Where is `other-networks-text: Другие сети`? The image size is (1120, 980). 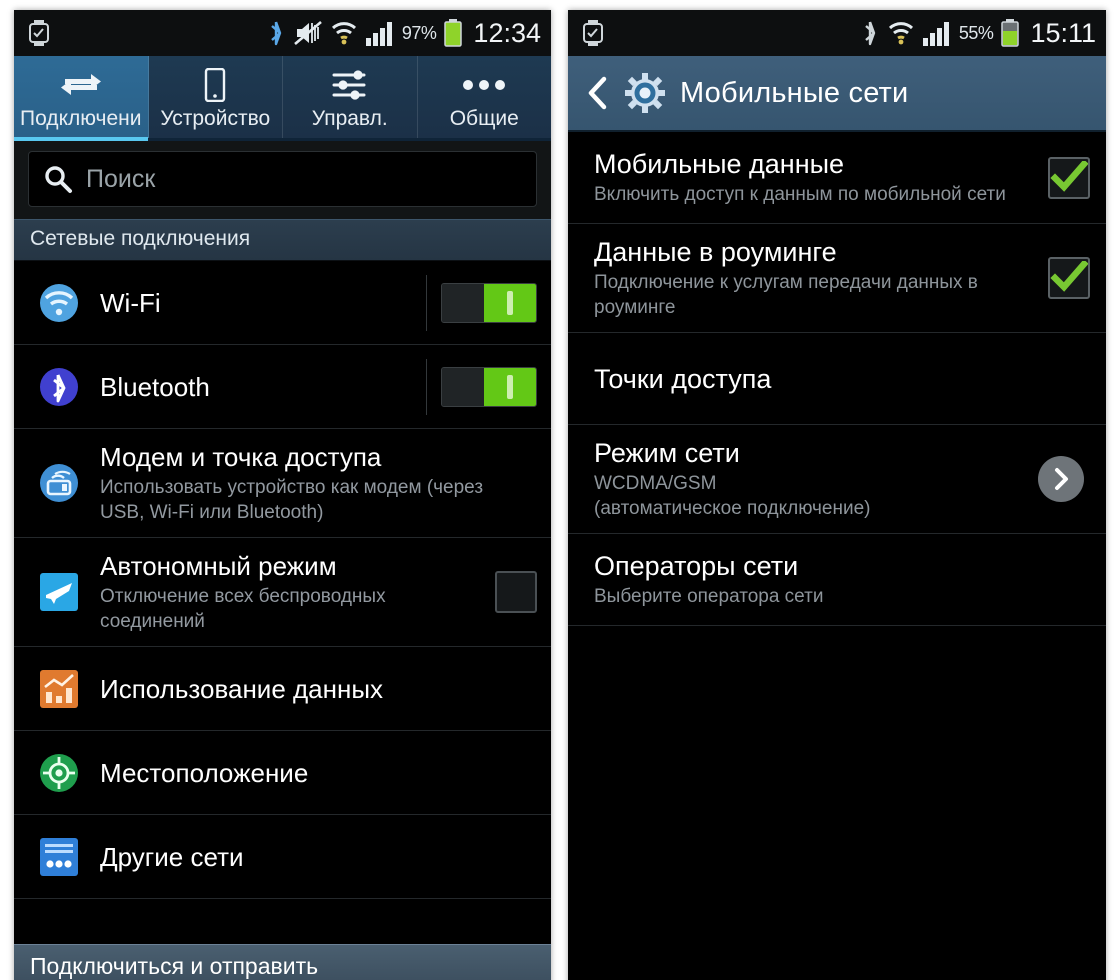
other-networks-text: Другие сети is located at coordinates (311, 857).